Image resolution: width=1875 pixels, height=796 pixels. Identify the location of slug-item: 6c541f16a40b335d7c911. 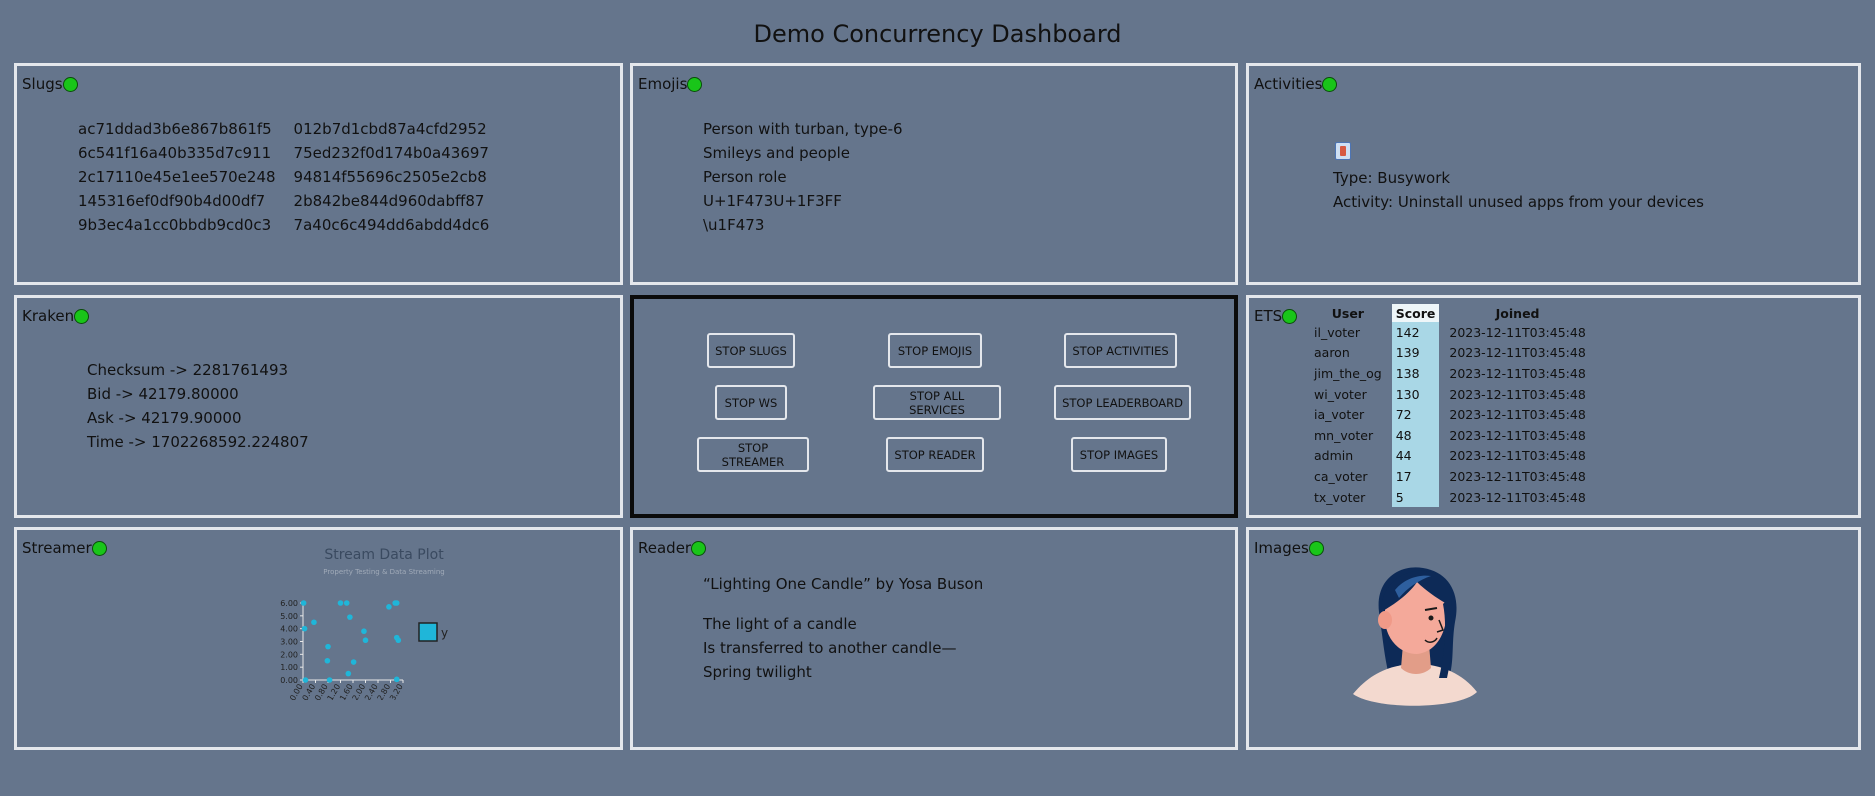
(175, 153).